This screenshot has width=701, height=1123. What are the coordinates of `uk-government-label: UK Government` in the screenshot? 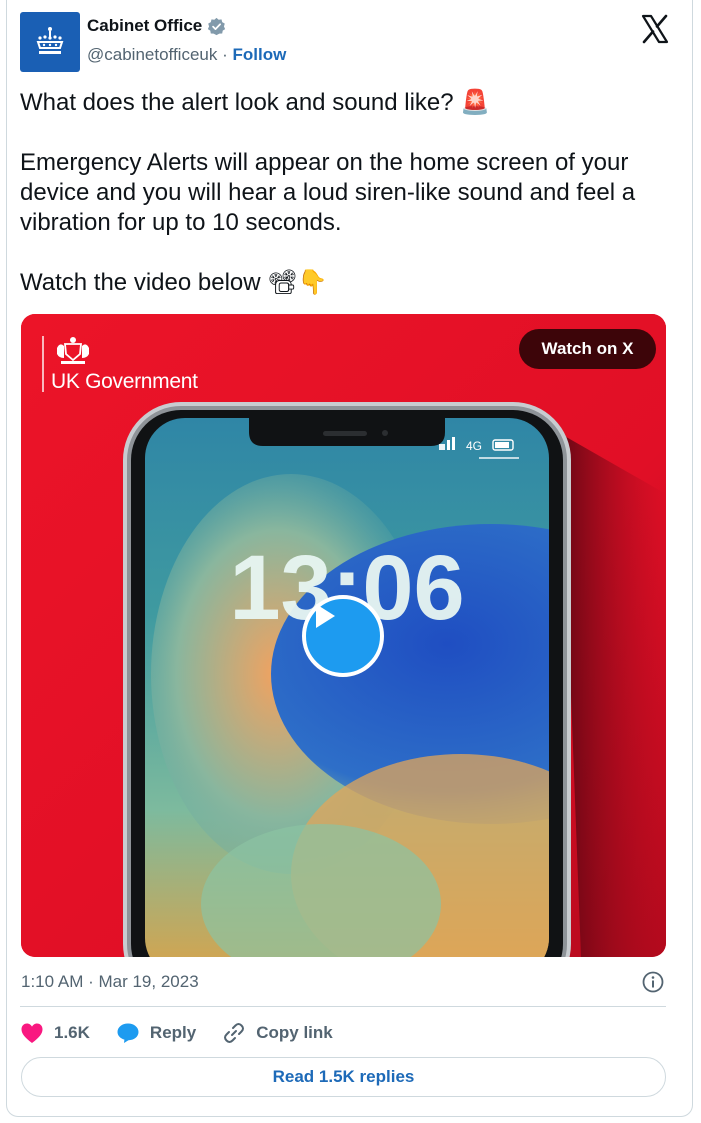 It's located at (124, 381).